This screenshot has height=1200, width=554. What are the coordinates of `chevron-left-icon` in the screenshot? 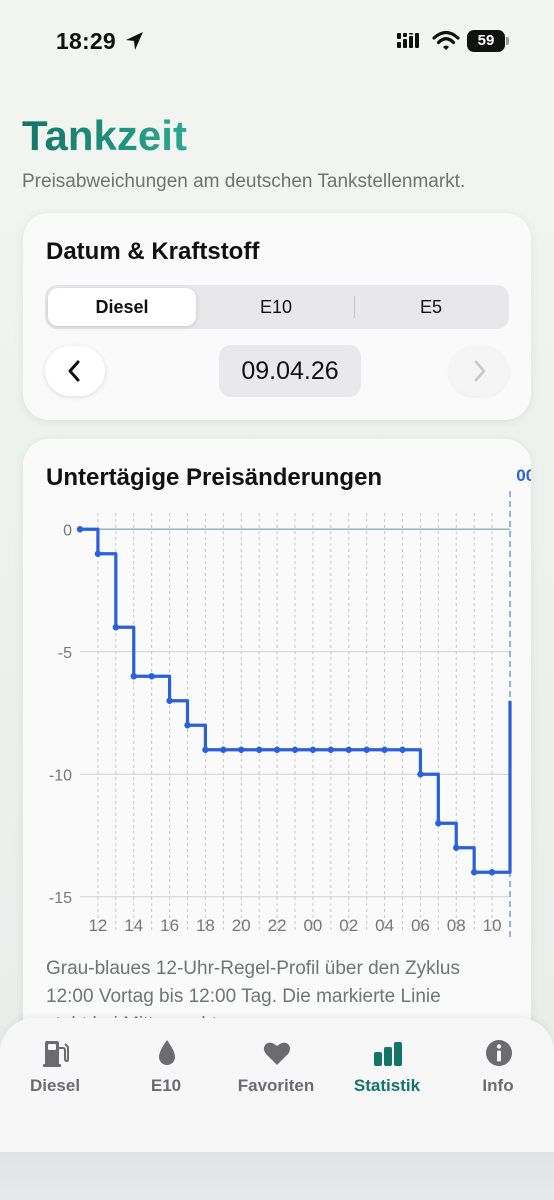 It's located at (74, 371).